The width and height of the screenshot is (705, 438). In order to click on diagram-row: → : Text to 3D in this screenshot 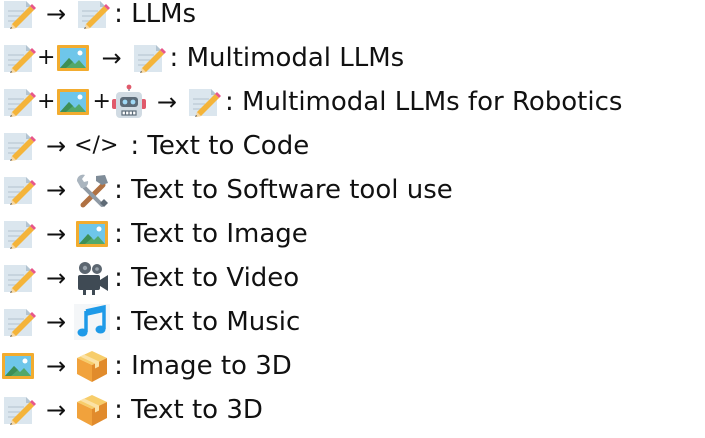, I will do `click(131, 410)`.